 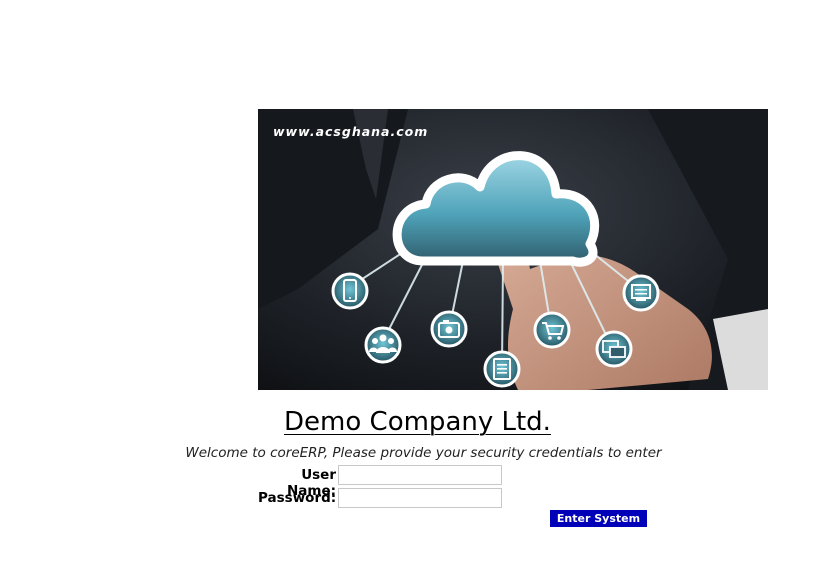 What do you see at coordinates (297, 498) in the screenshot?
I see `password-label: Password:` at bounding box center [297, 498].